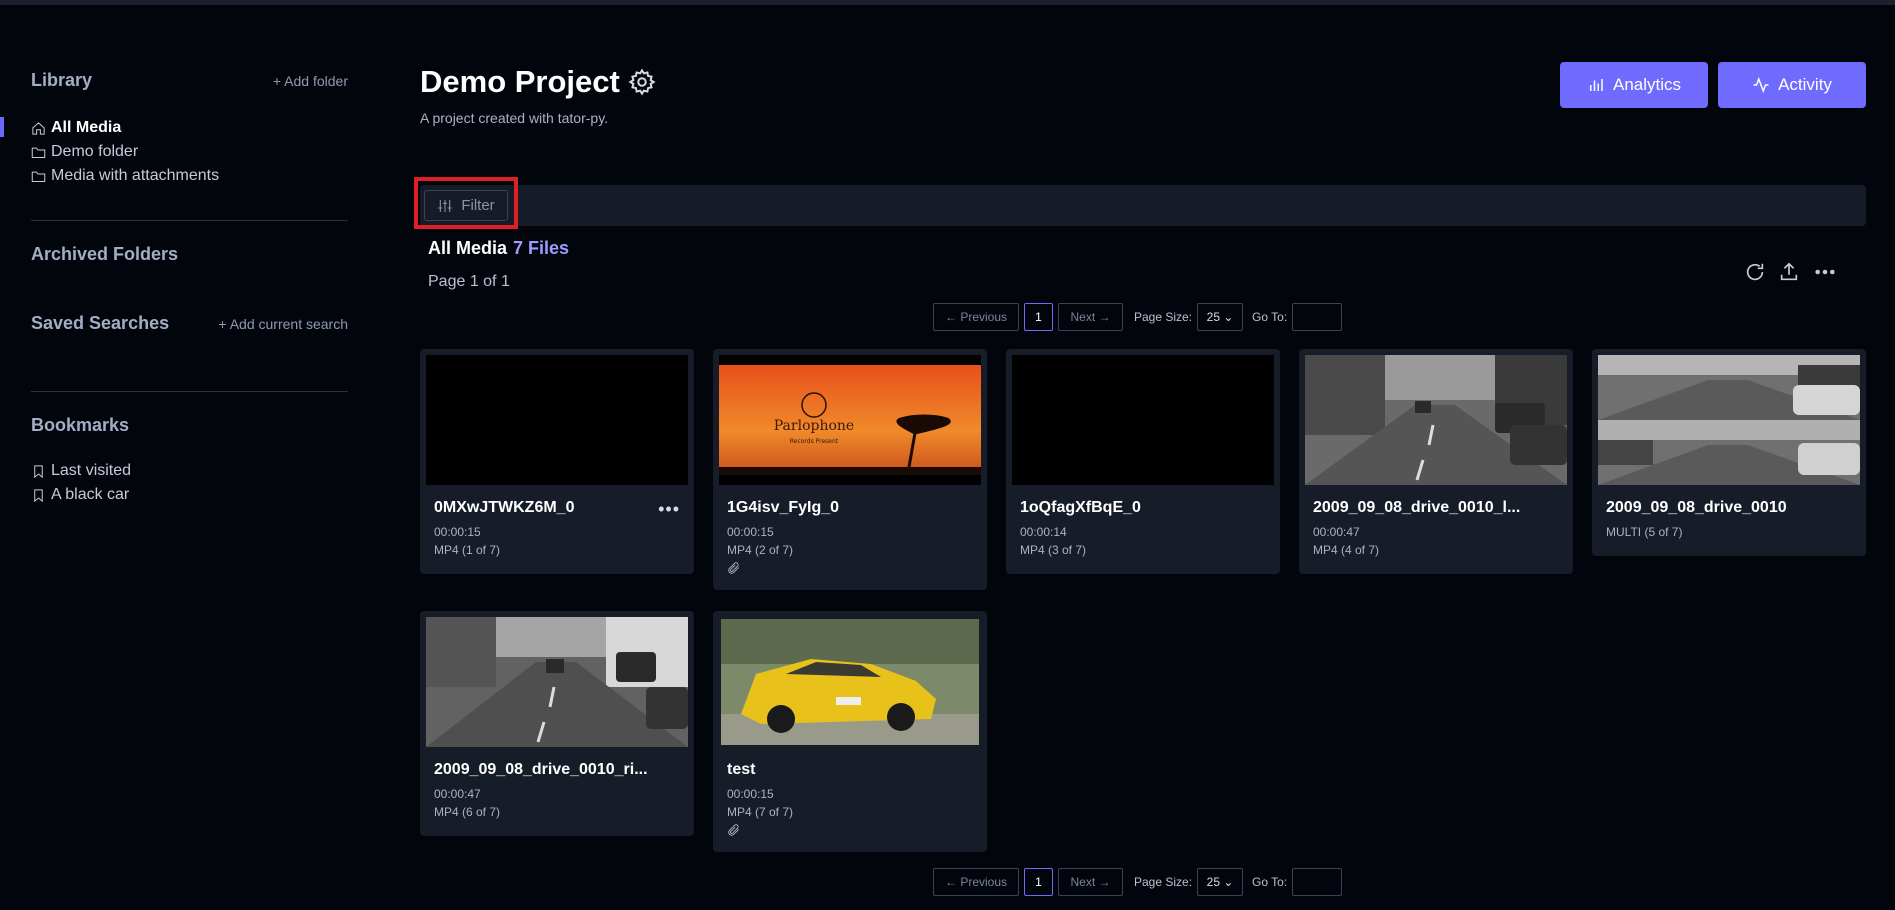 The height and width of the screenshot is (910, 1895). I want to click on media-card: 2009_09_08_drive_0010 MULTI (5 of 7), so click(1729, 452).